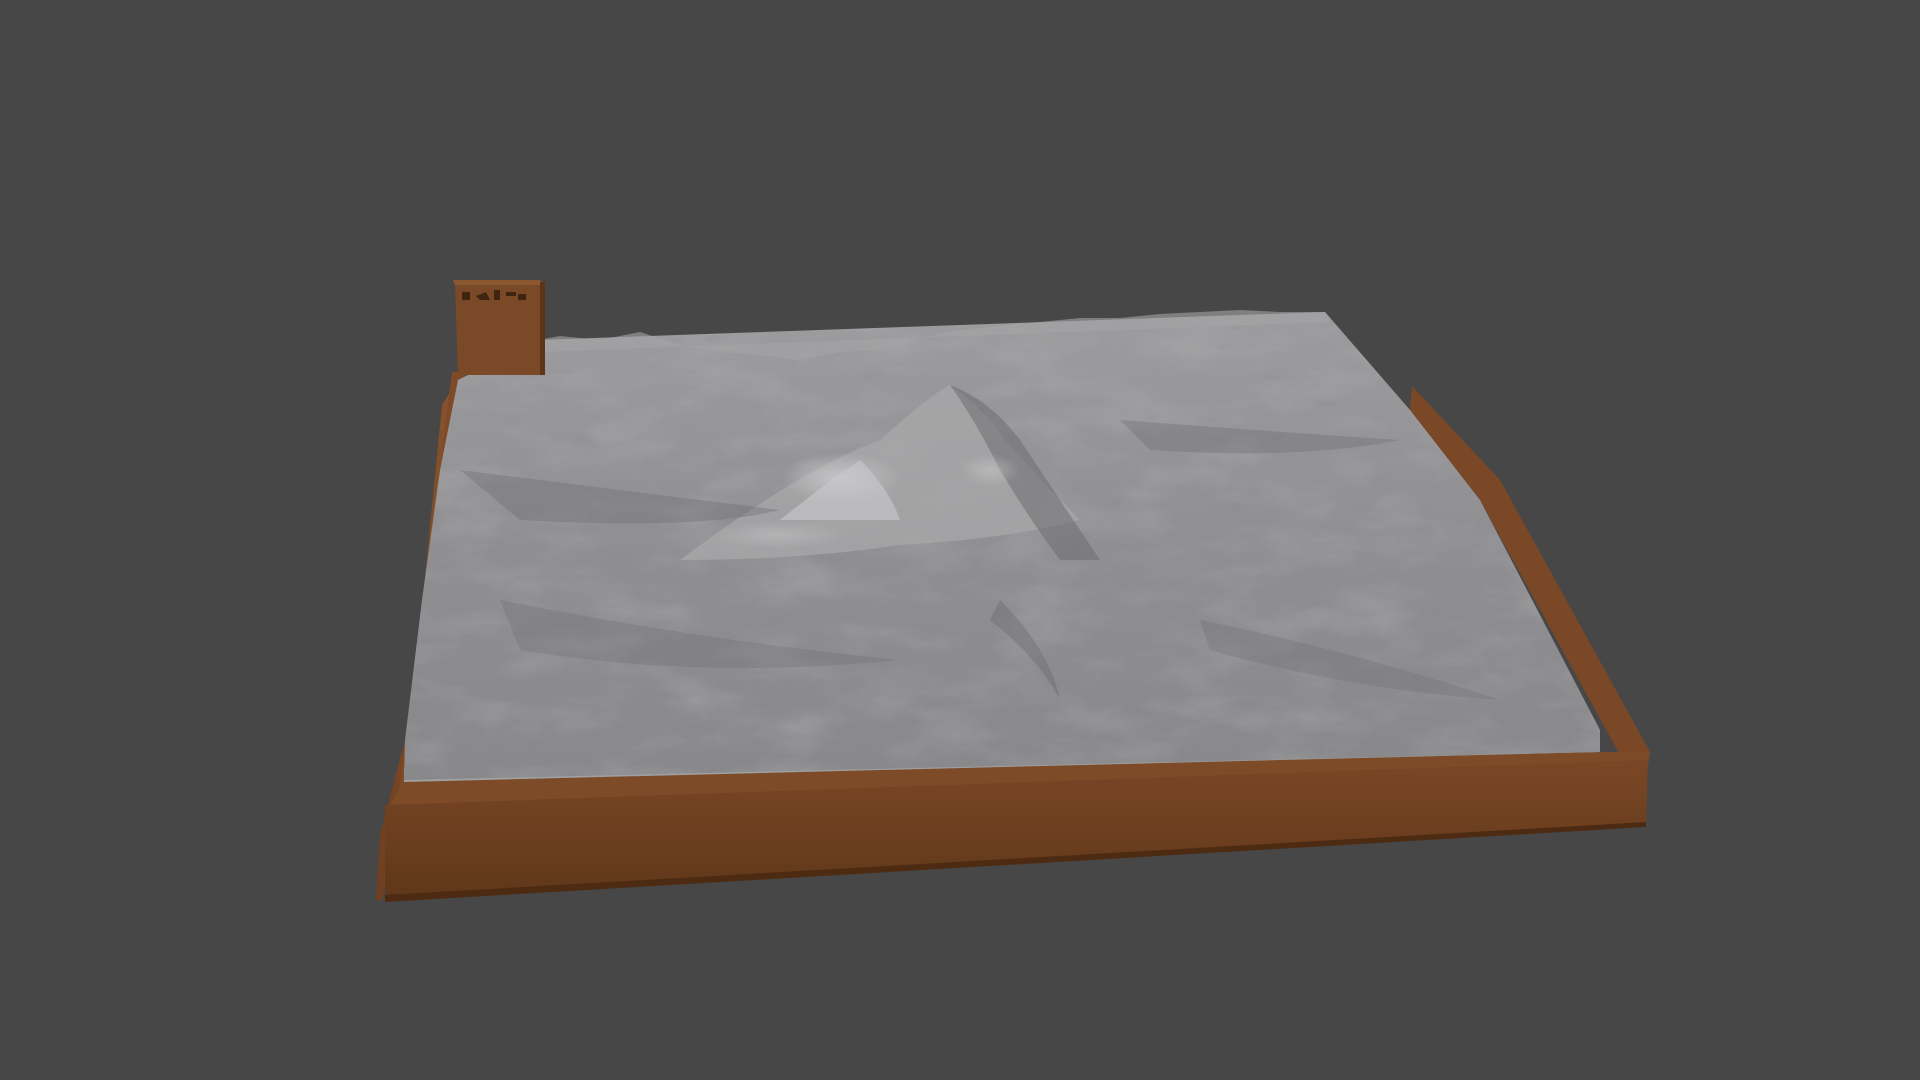  Describe the element at coordinates (499, 327) in the screenshot. I see `label-block` at that location.